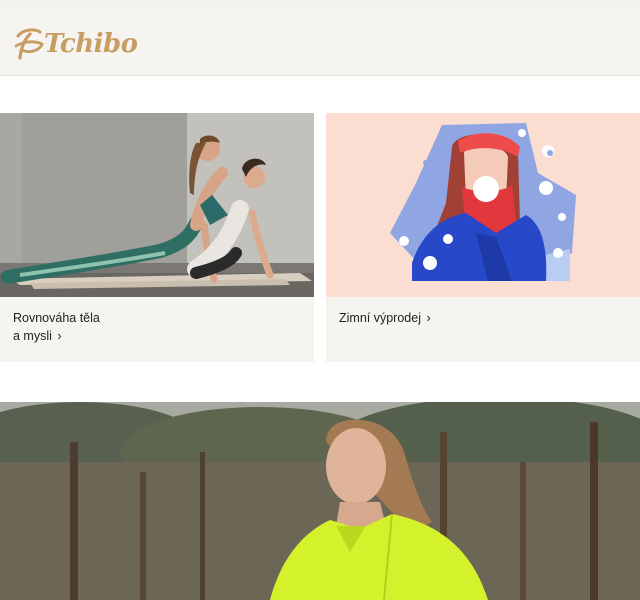 This screenshot has width=640, height=600. What do you see at coordinates (56, 318) in the screenshot?
I see `card-title-line1: Rovnováha těla` at bounding box center [56, 318].